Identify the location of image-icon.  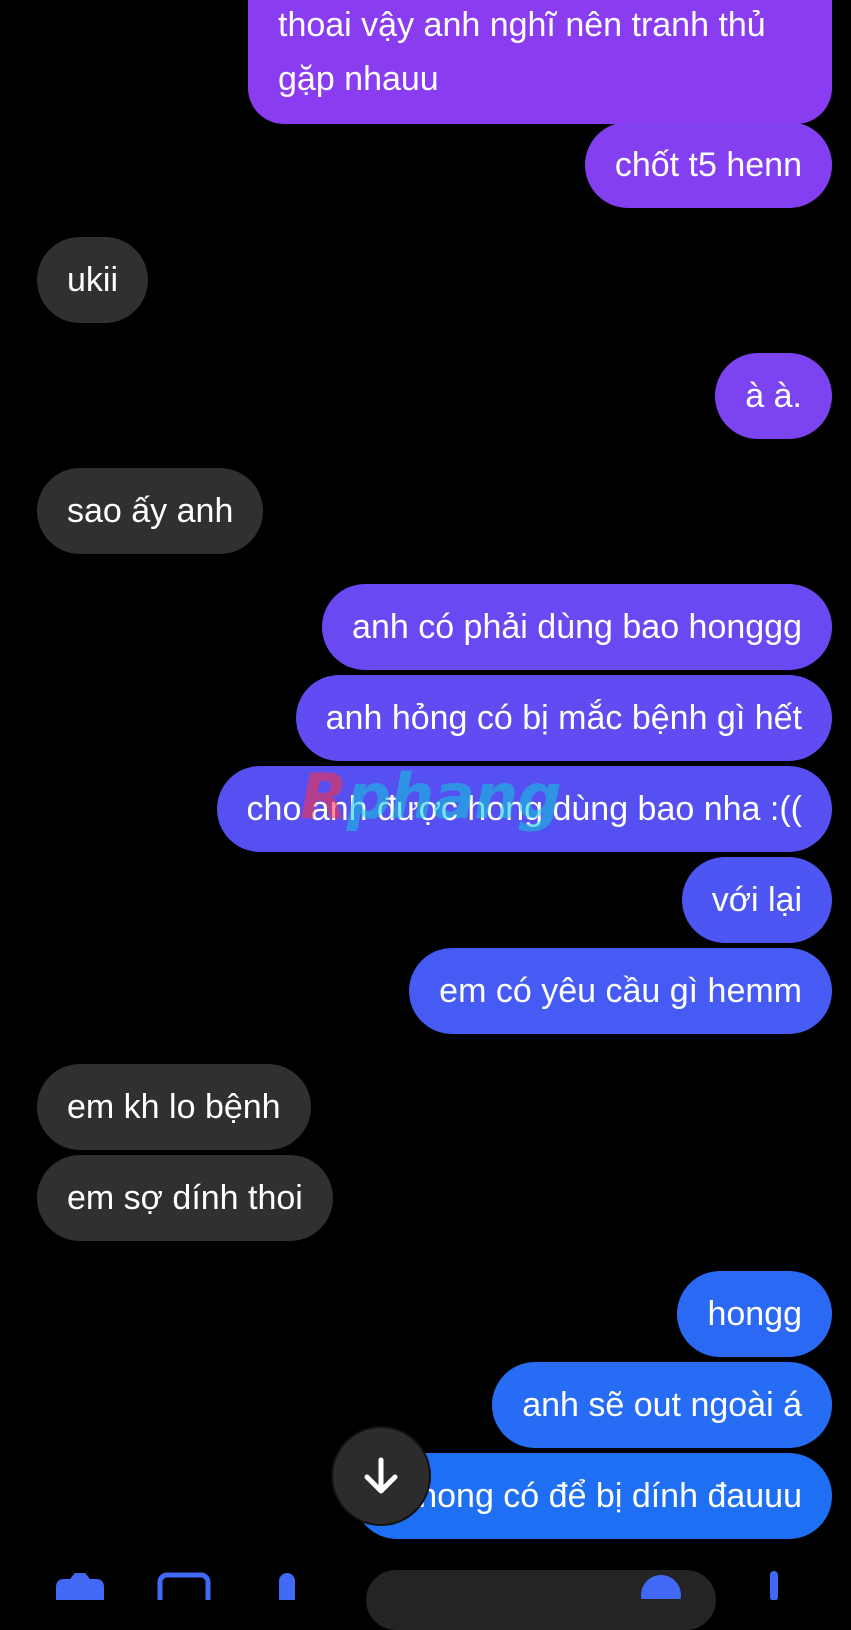
(184, 1584).